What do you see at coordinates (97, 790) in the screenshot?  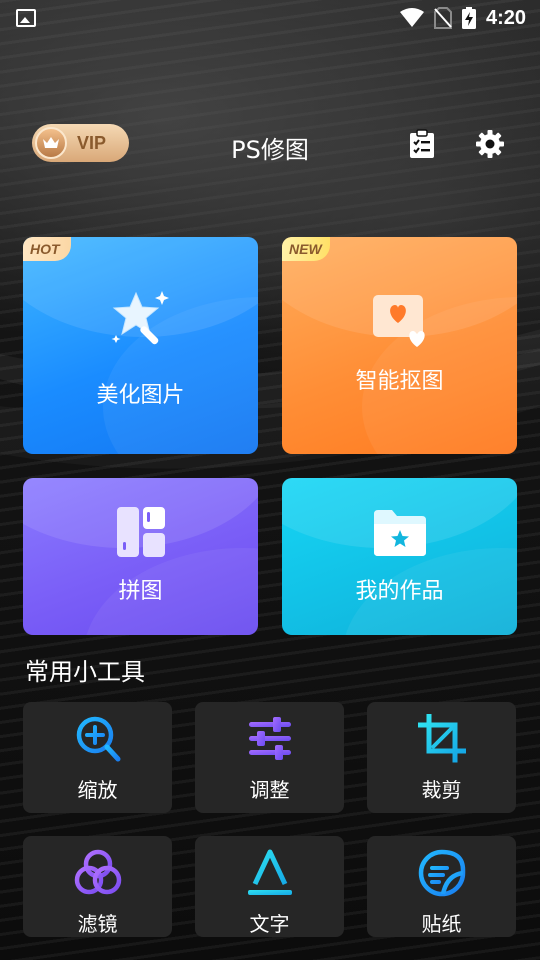 I see `tool-zoom-label: 缩放` at bounding box center [97, 790].